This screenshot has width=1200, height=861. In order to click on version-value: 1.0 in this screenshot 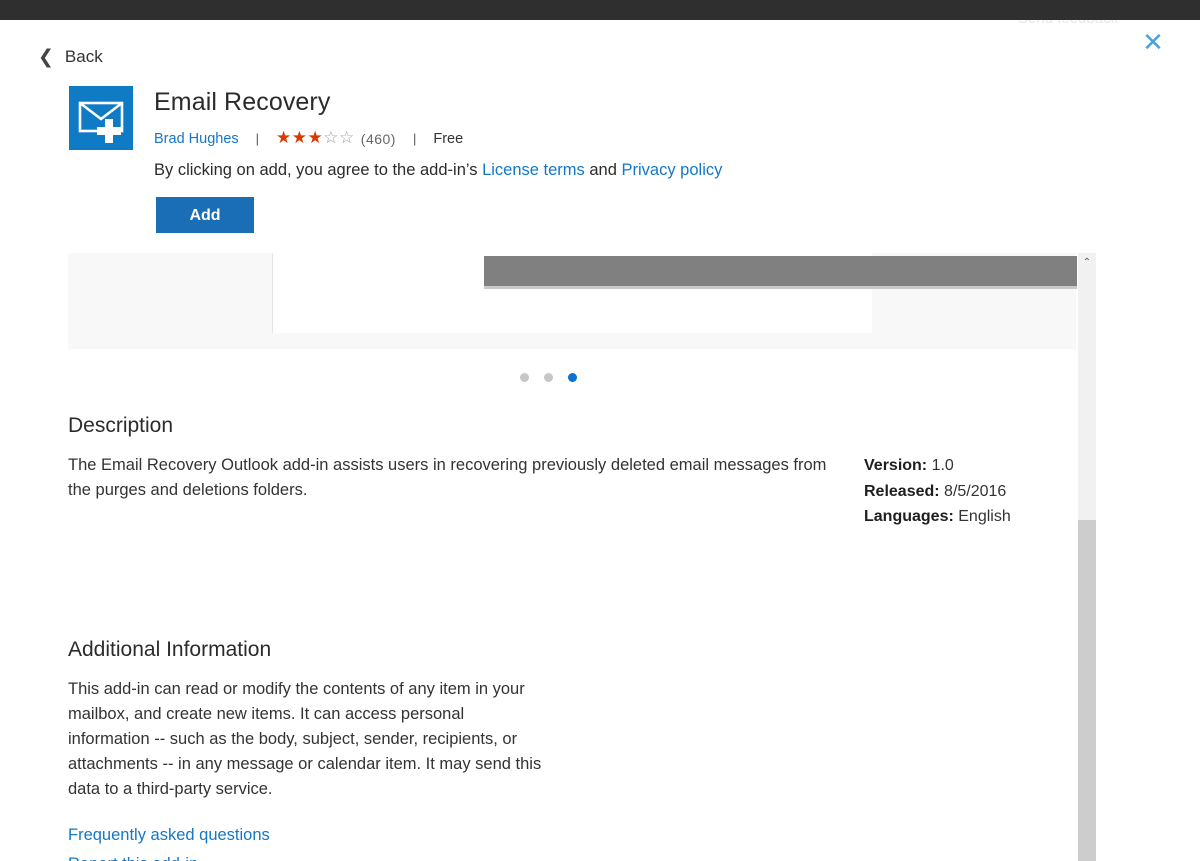, I will do `click(940, 465)`.